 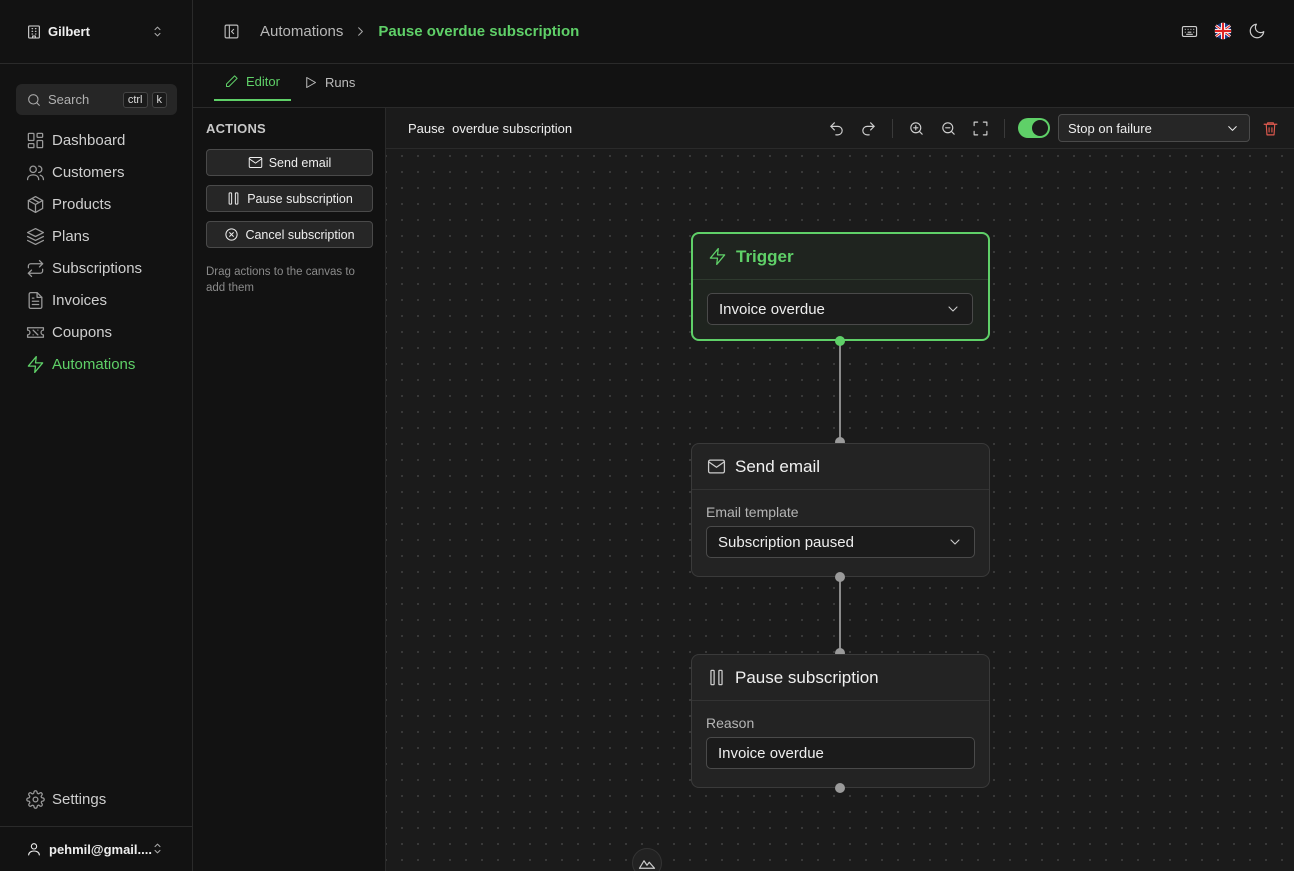 What do you see at coordinates (159, 99) in the screenshot?
I see `kbd-k: k` at bounding box center [159, 99].